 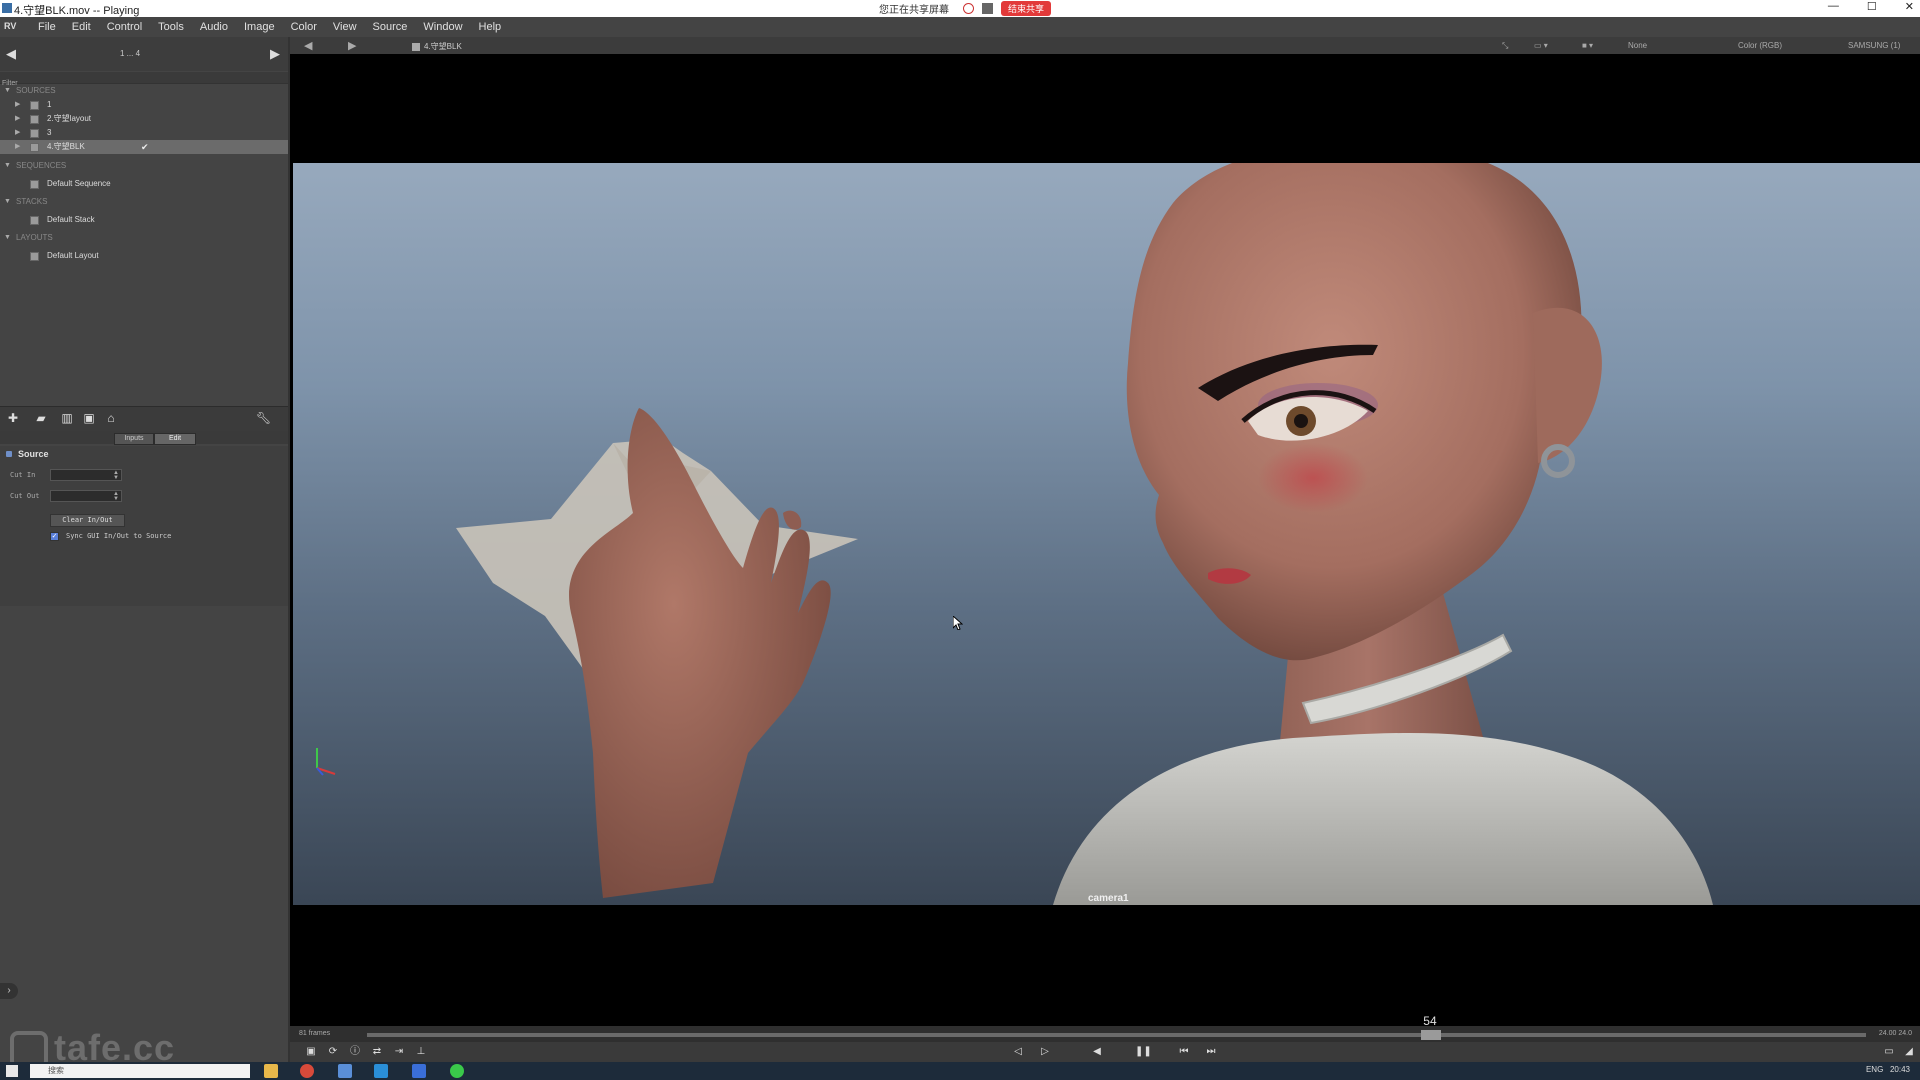 I want to click on menu-source: Source, so click(x=390, y=27).